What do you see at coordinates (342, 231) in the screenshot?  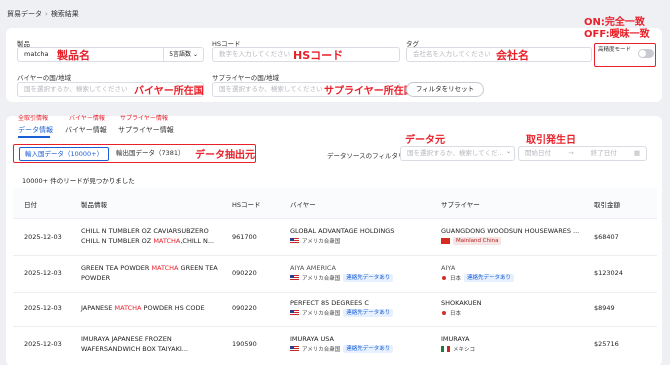 I see `row-buyer-name: GLOBAL ADVANTAGE HOLDINGS` at bounding box center [342, 231].